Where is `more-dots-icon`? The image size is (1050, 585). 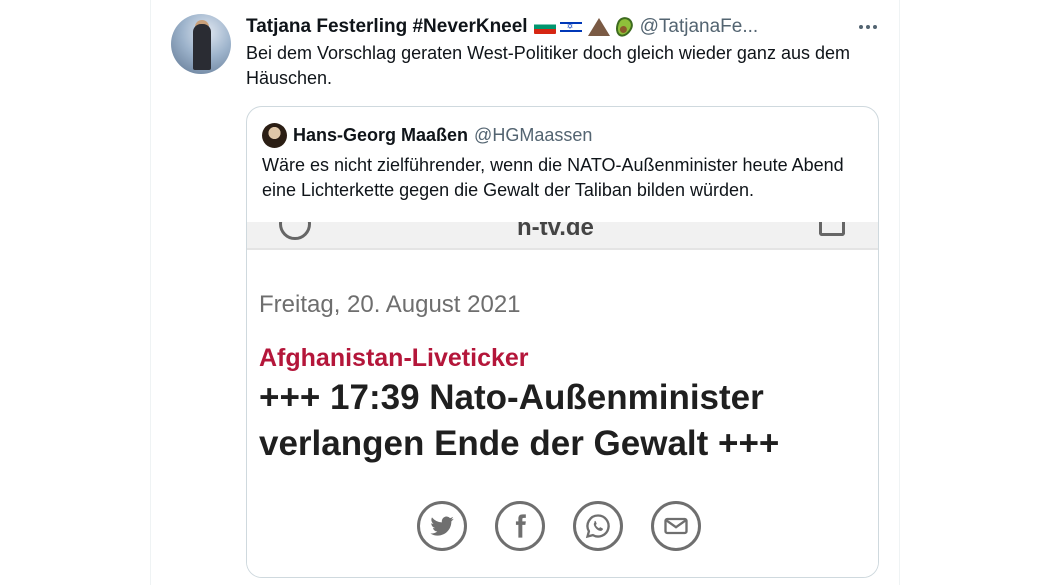
more-dots-icon is located at coordinates (868, 27).